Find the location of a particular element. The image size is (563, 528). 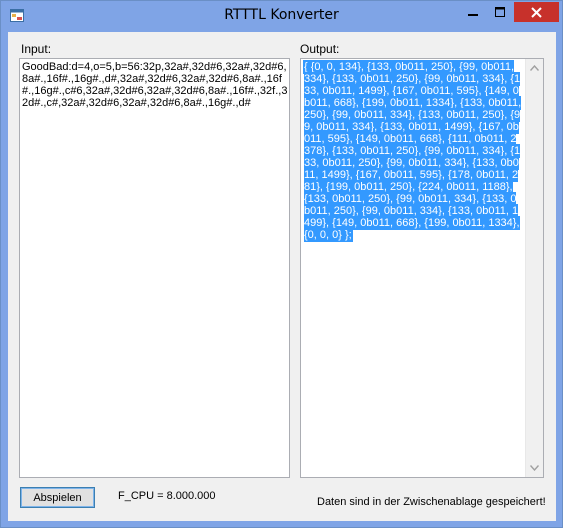

input-label: Input: is located at coordinates (36, 49).